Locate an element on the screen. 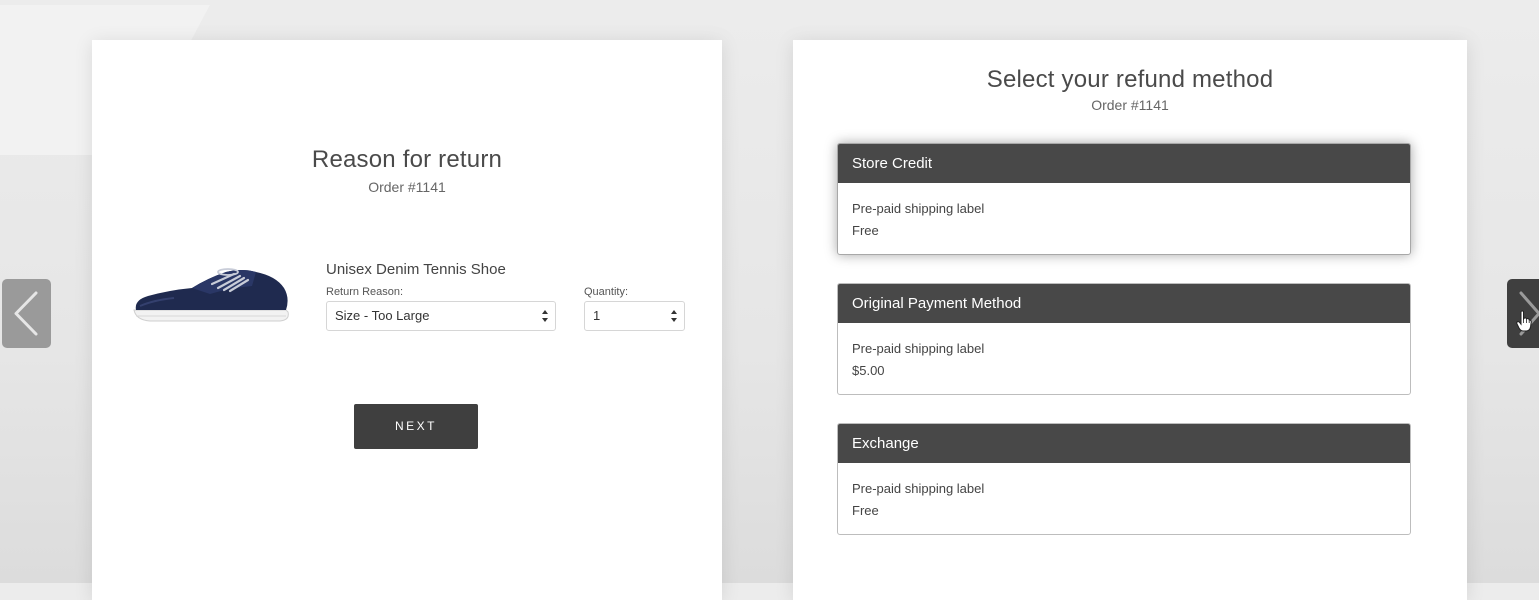  page-title: Select your refund method is located at coordinates (1130, 79).